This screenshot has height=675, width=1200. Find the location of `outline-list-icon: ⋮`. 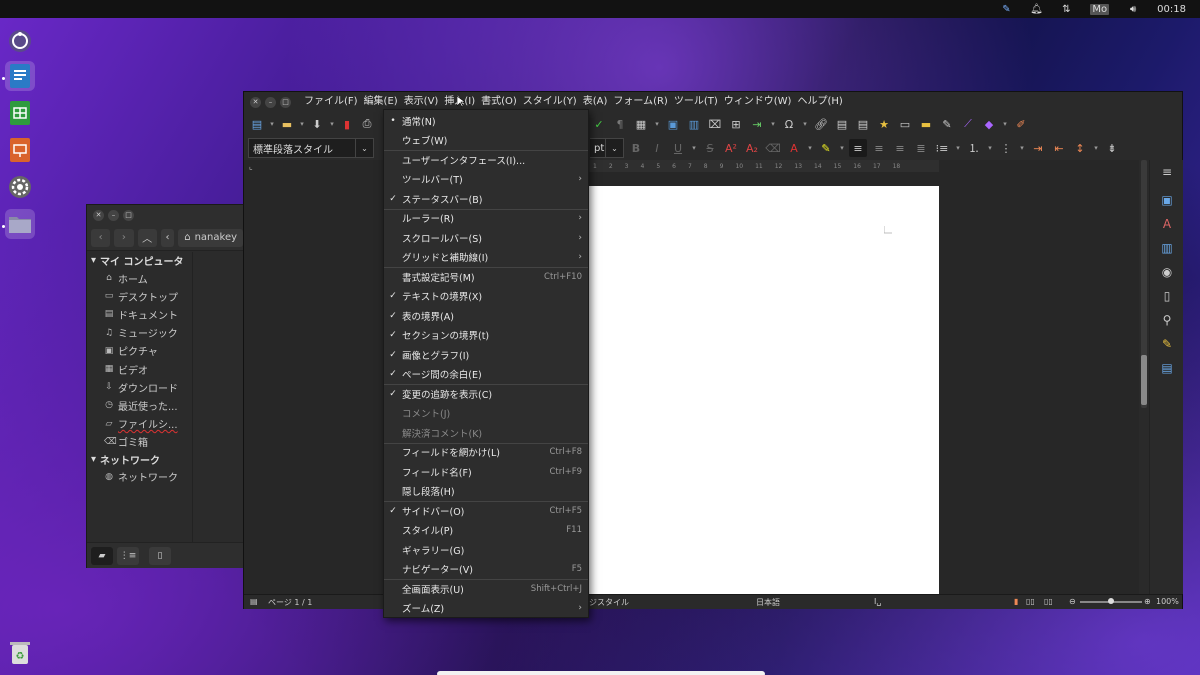

outline-list-icon: ⋮ is located at coordinates (1006, 148).